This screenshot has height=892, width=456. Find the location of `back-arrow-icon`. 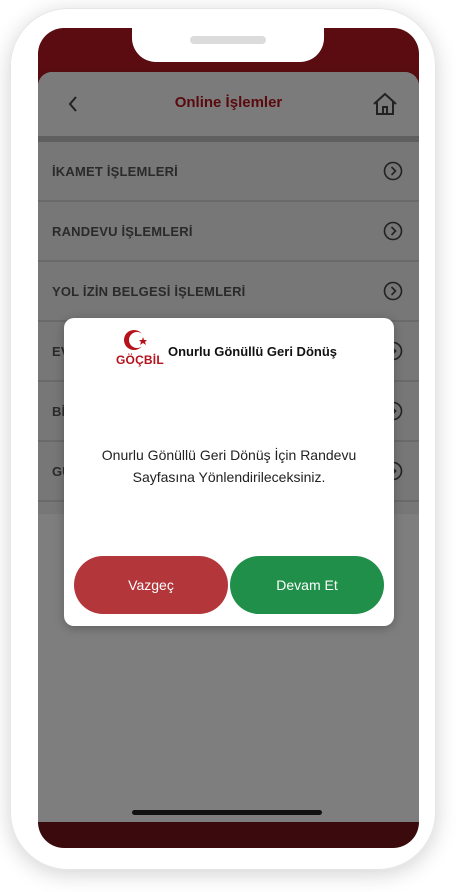

back-arrow-icon is located at coordinates (72, 104).